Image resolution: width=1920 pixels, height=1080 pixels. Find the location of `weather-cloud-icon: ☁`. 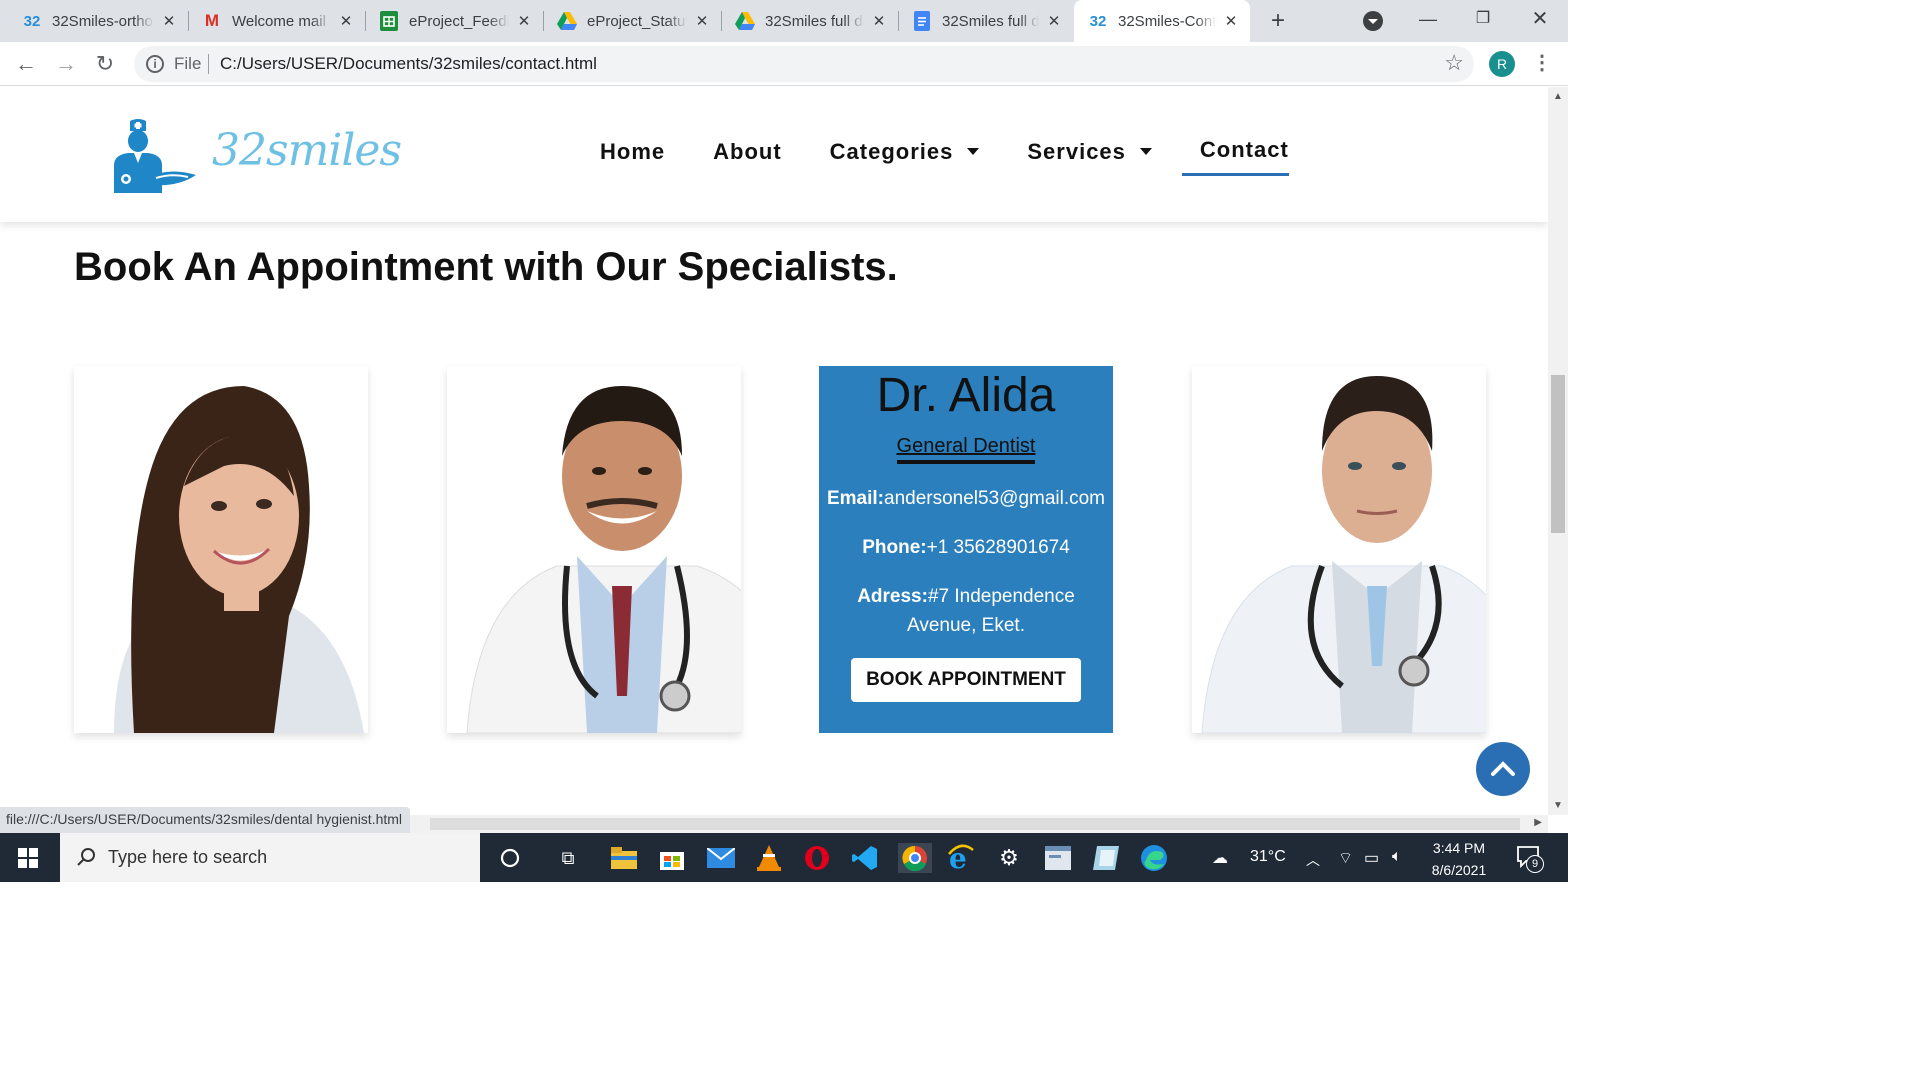

weather-cloud-icon: ☁ is located at coordinates (1220, 858).